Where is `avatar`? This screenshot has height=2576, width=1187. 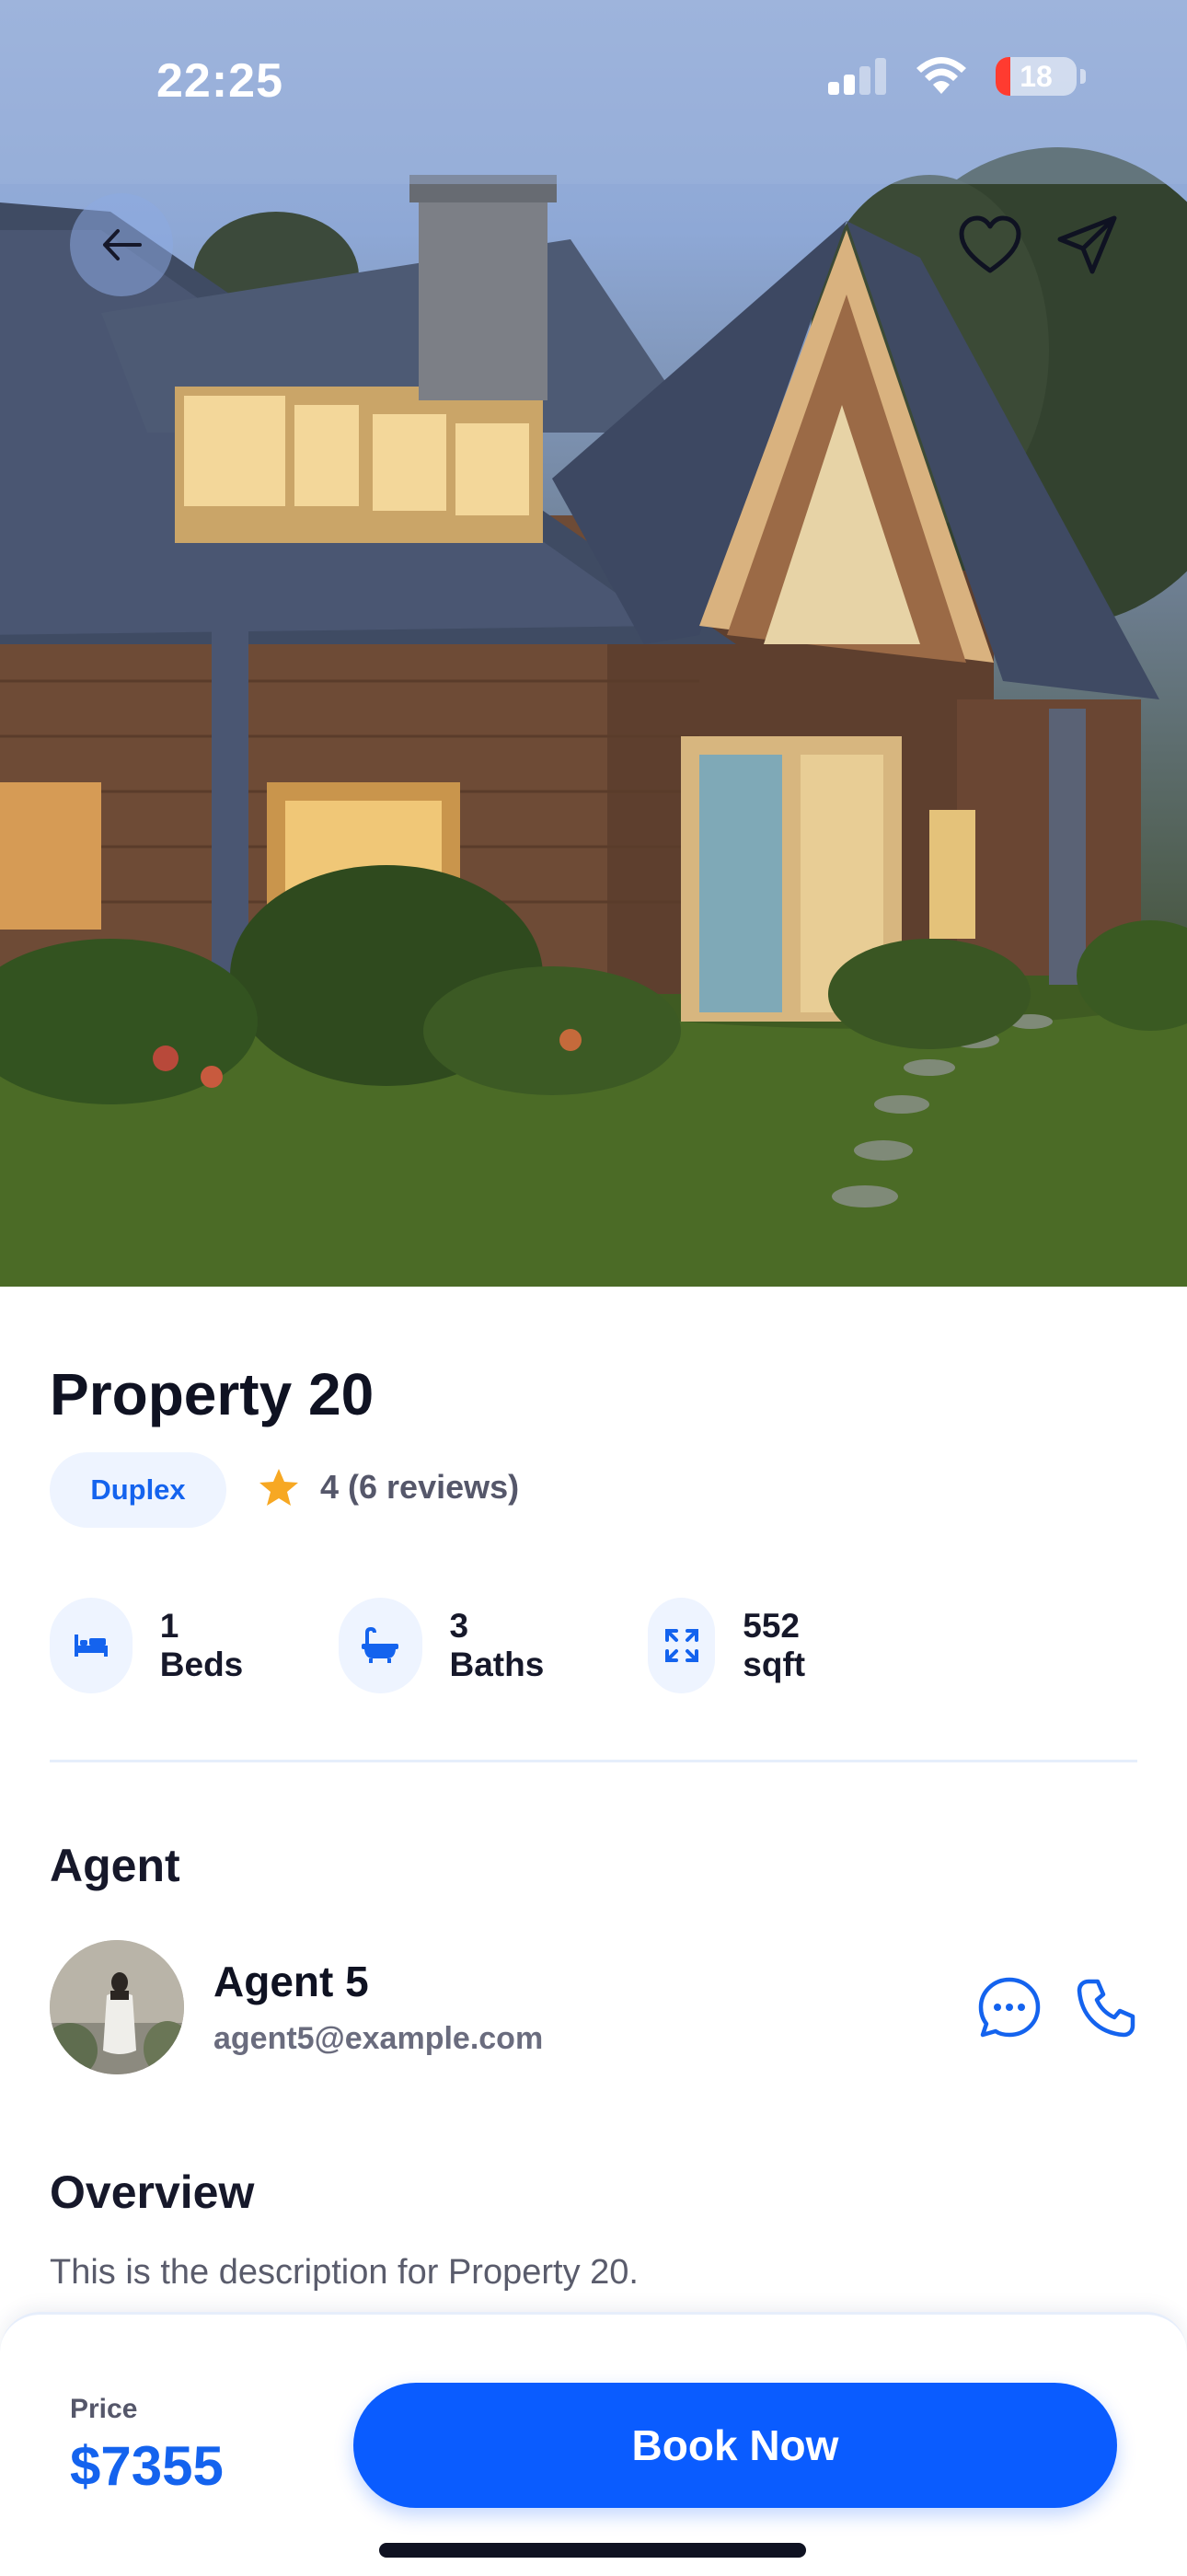 avatar is located at coordinates (117, 2007).